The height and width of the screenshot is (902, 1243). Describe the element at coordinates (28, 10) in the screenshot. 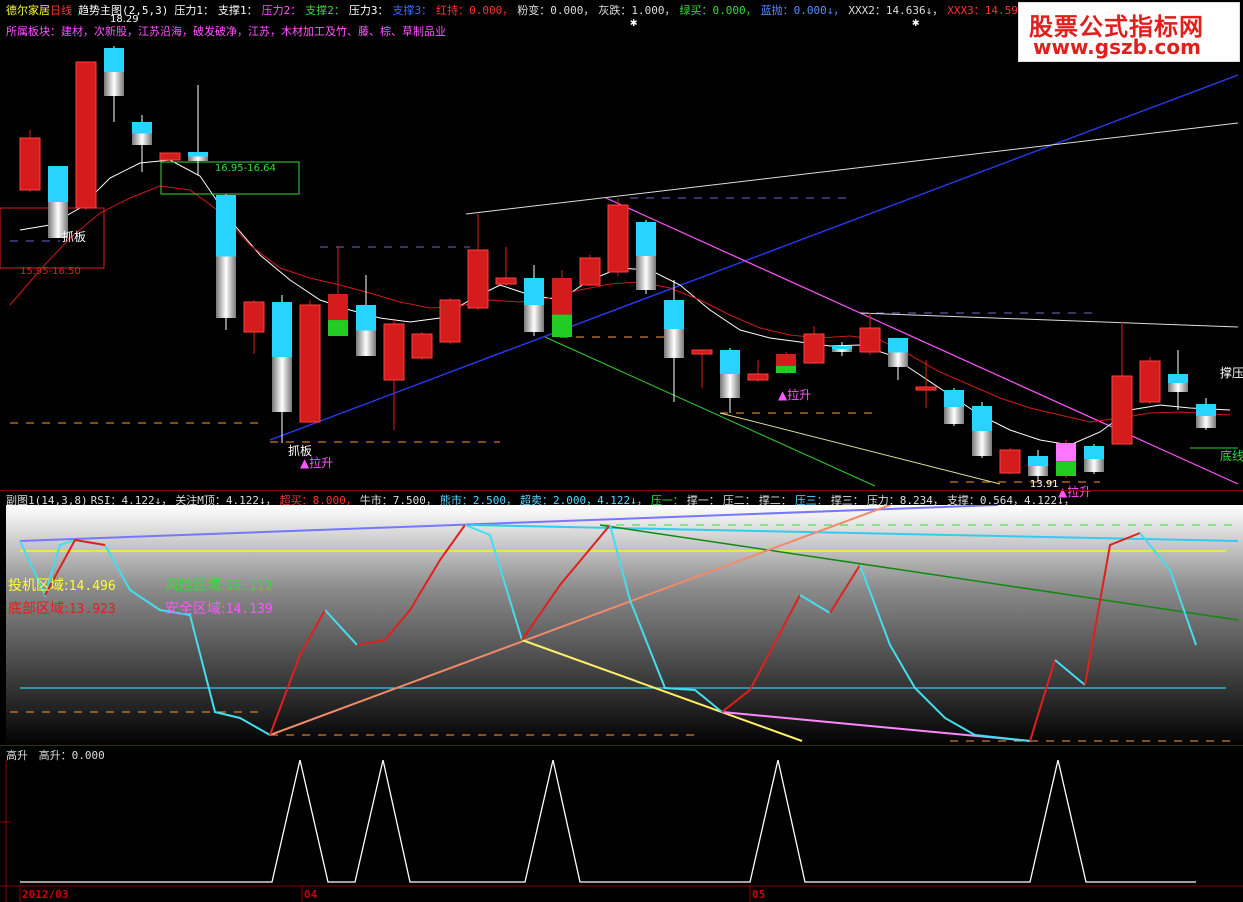

I see `stock-name: 德尔家居` at that location.